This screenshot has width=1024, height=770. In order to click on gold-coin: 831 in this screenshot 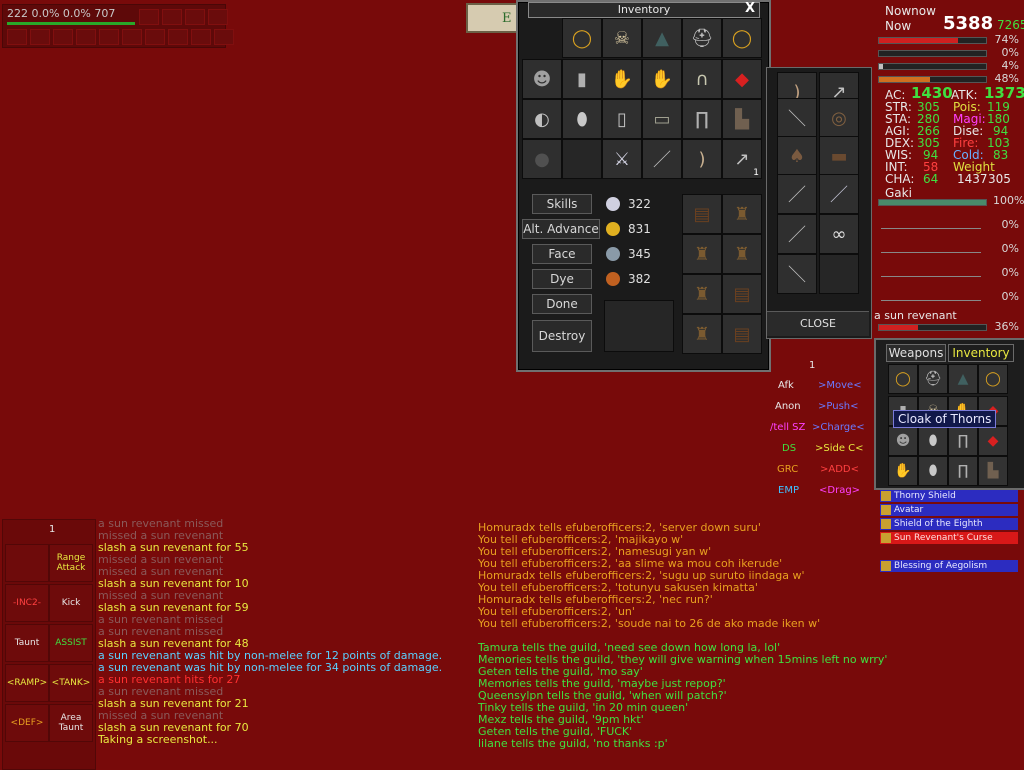, I will do `click(638, 229)`.